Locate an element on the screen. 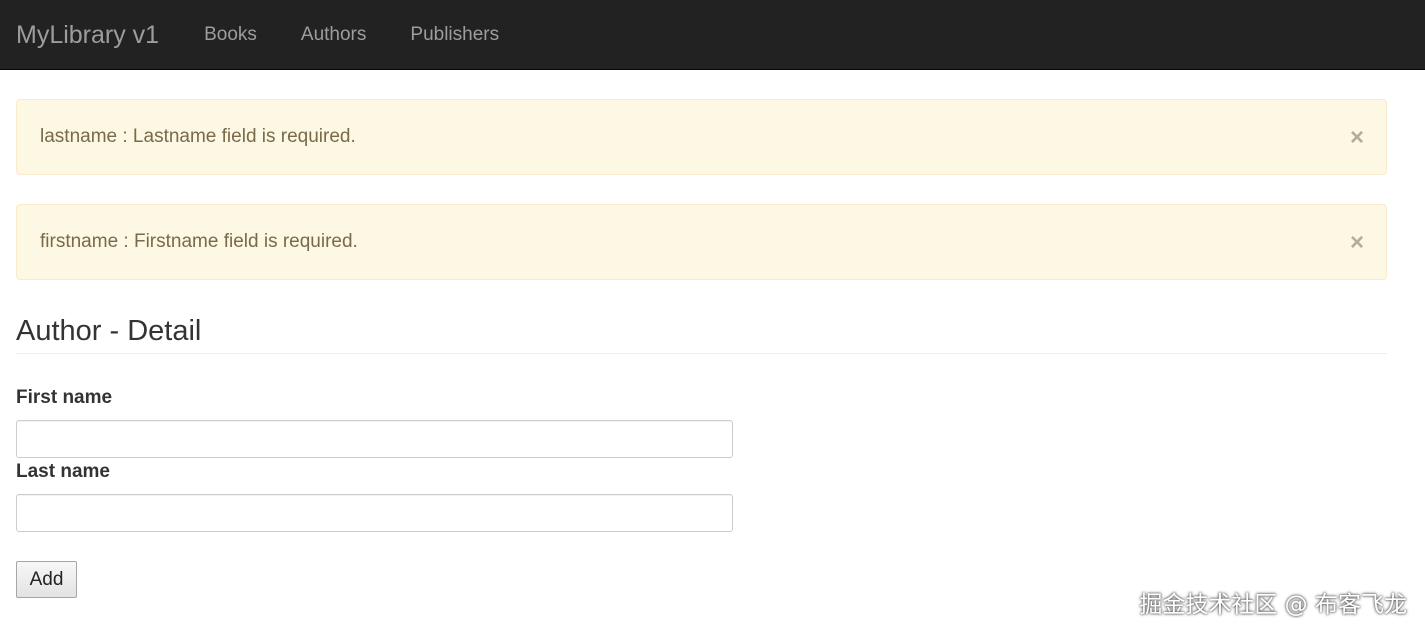 The width and height of the screenshot is (1425, 633). last-name-input is located at coordinates (374, 513).